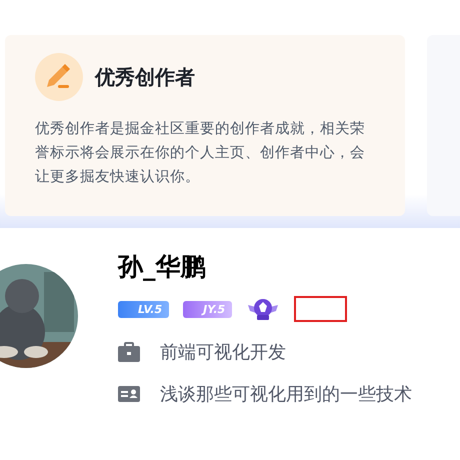 The height and width of the screenshot is (460, 460). I want to click on highlight-frame, so click(321, 309).